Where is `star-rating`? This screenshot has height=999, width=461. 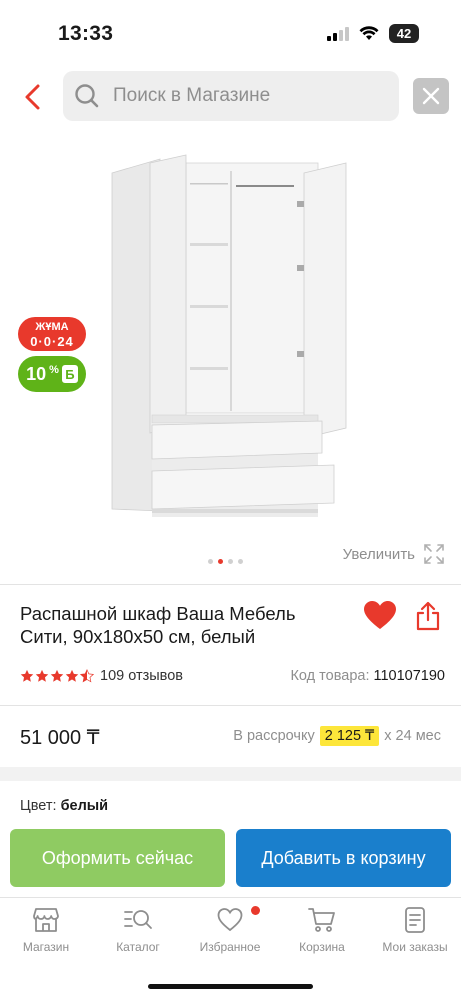 star-rating is located at coordinates (57, 676).